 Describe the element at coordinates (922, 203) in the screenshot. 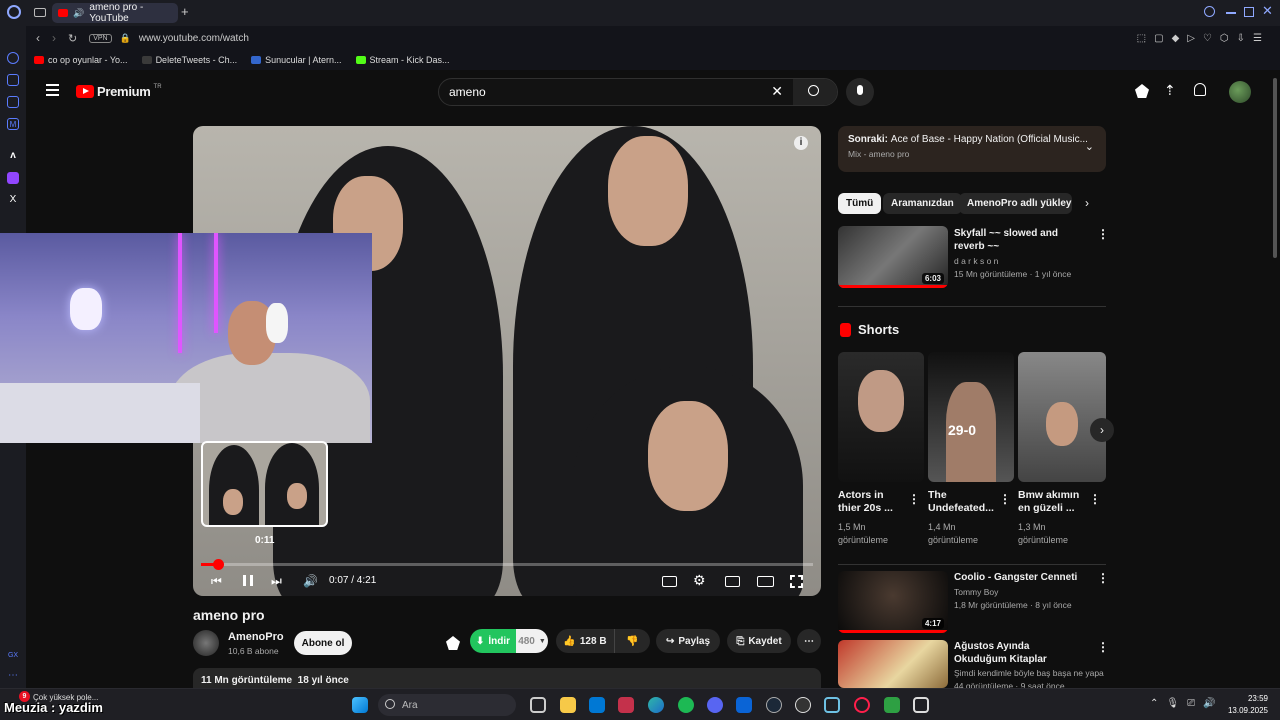

I see `chip-from-search: Aramanızdan` at that location.